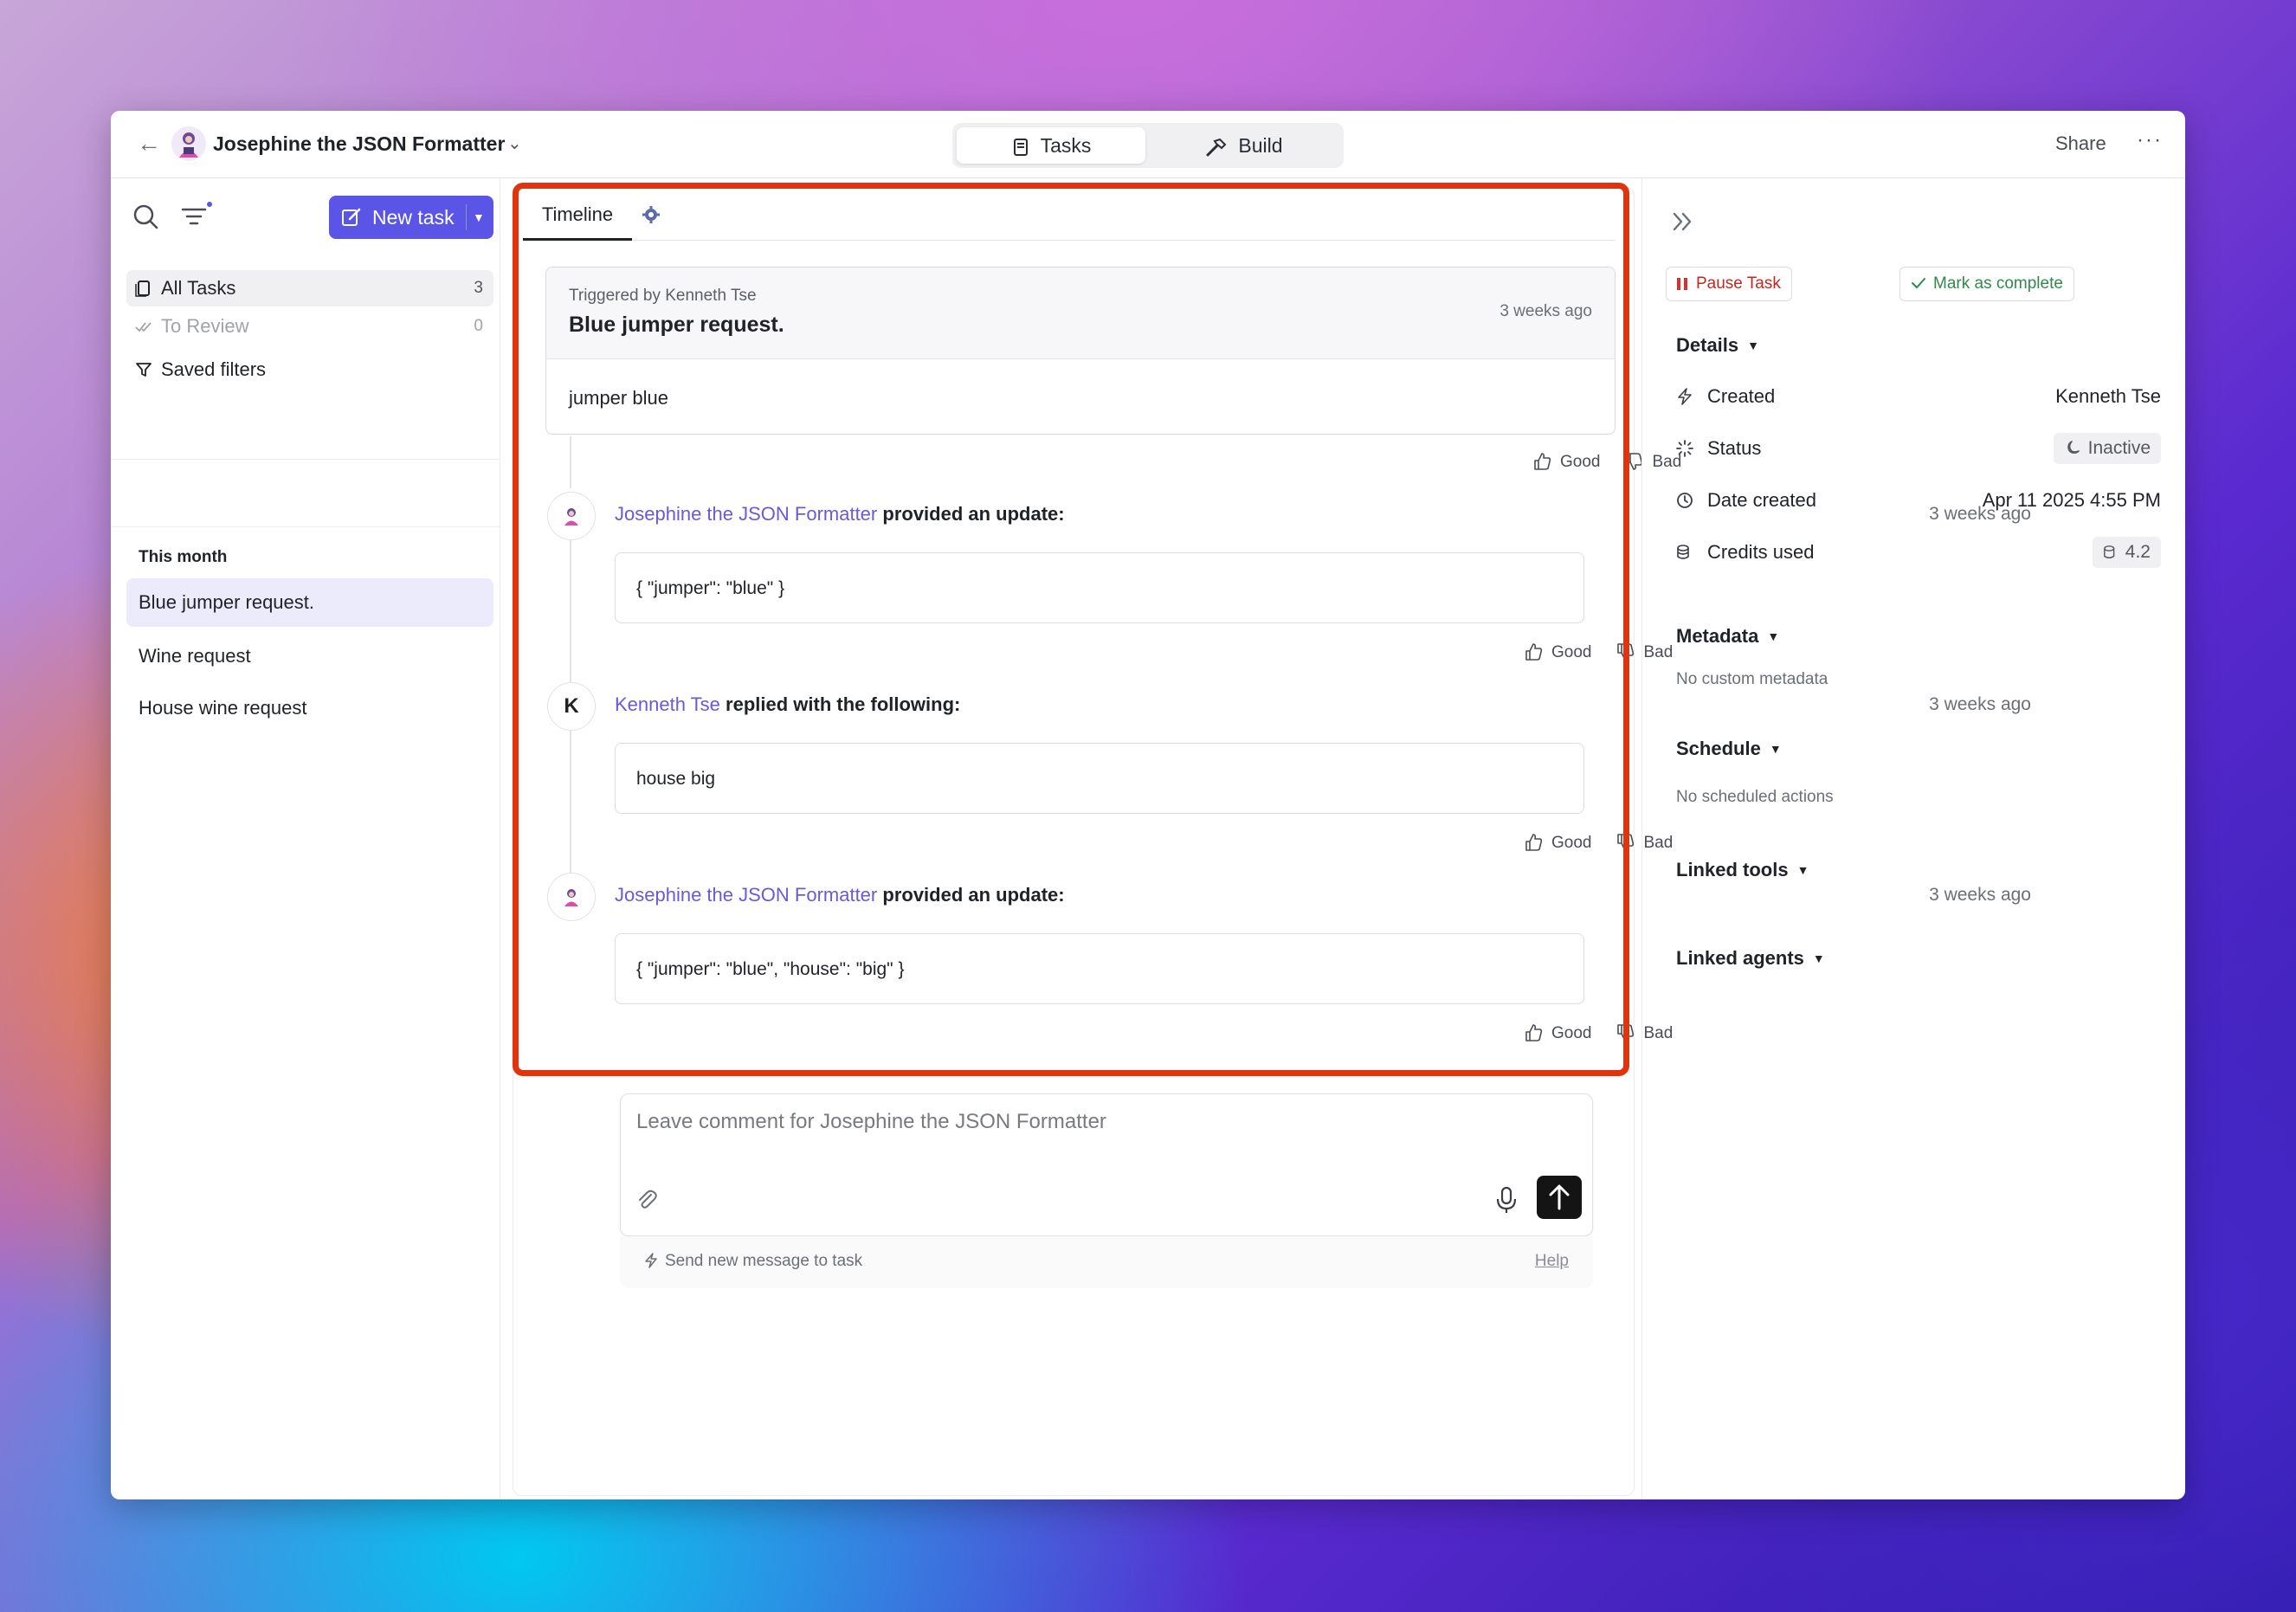 The width and height of the screenshot is (2296, 1612). I want to click on view-switcher: Tasks Build, so click(1148, 145).